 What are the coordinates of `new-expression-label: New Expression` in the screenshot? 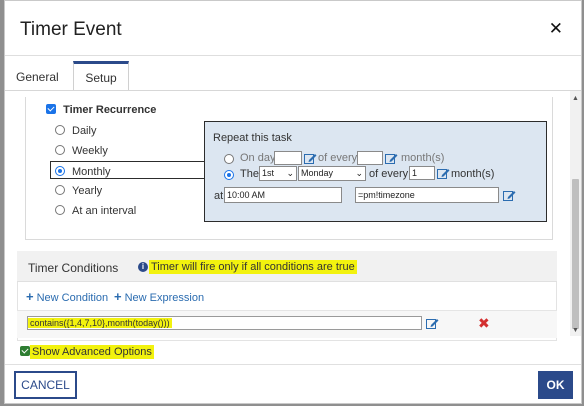 It's located at (164, 298).